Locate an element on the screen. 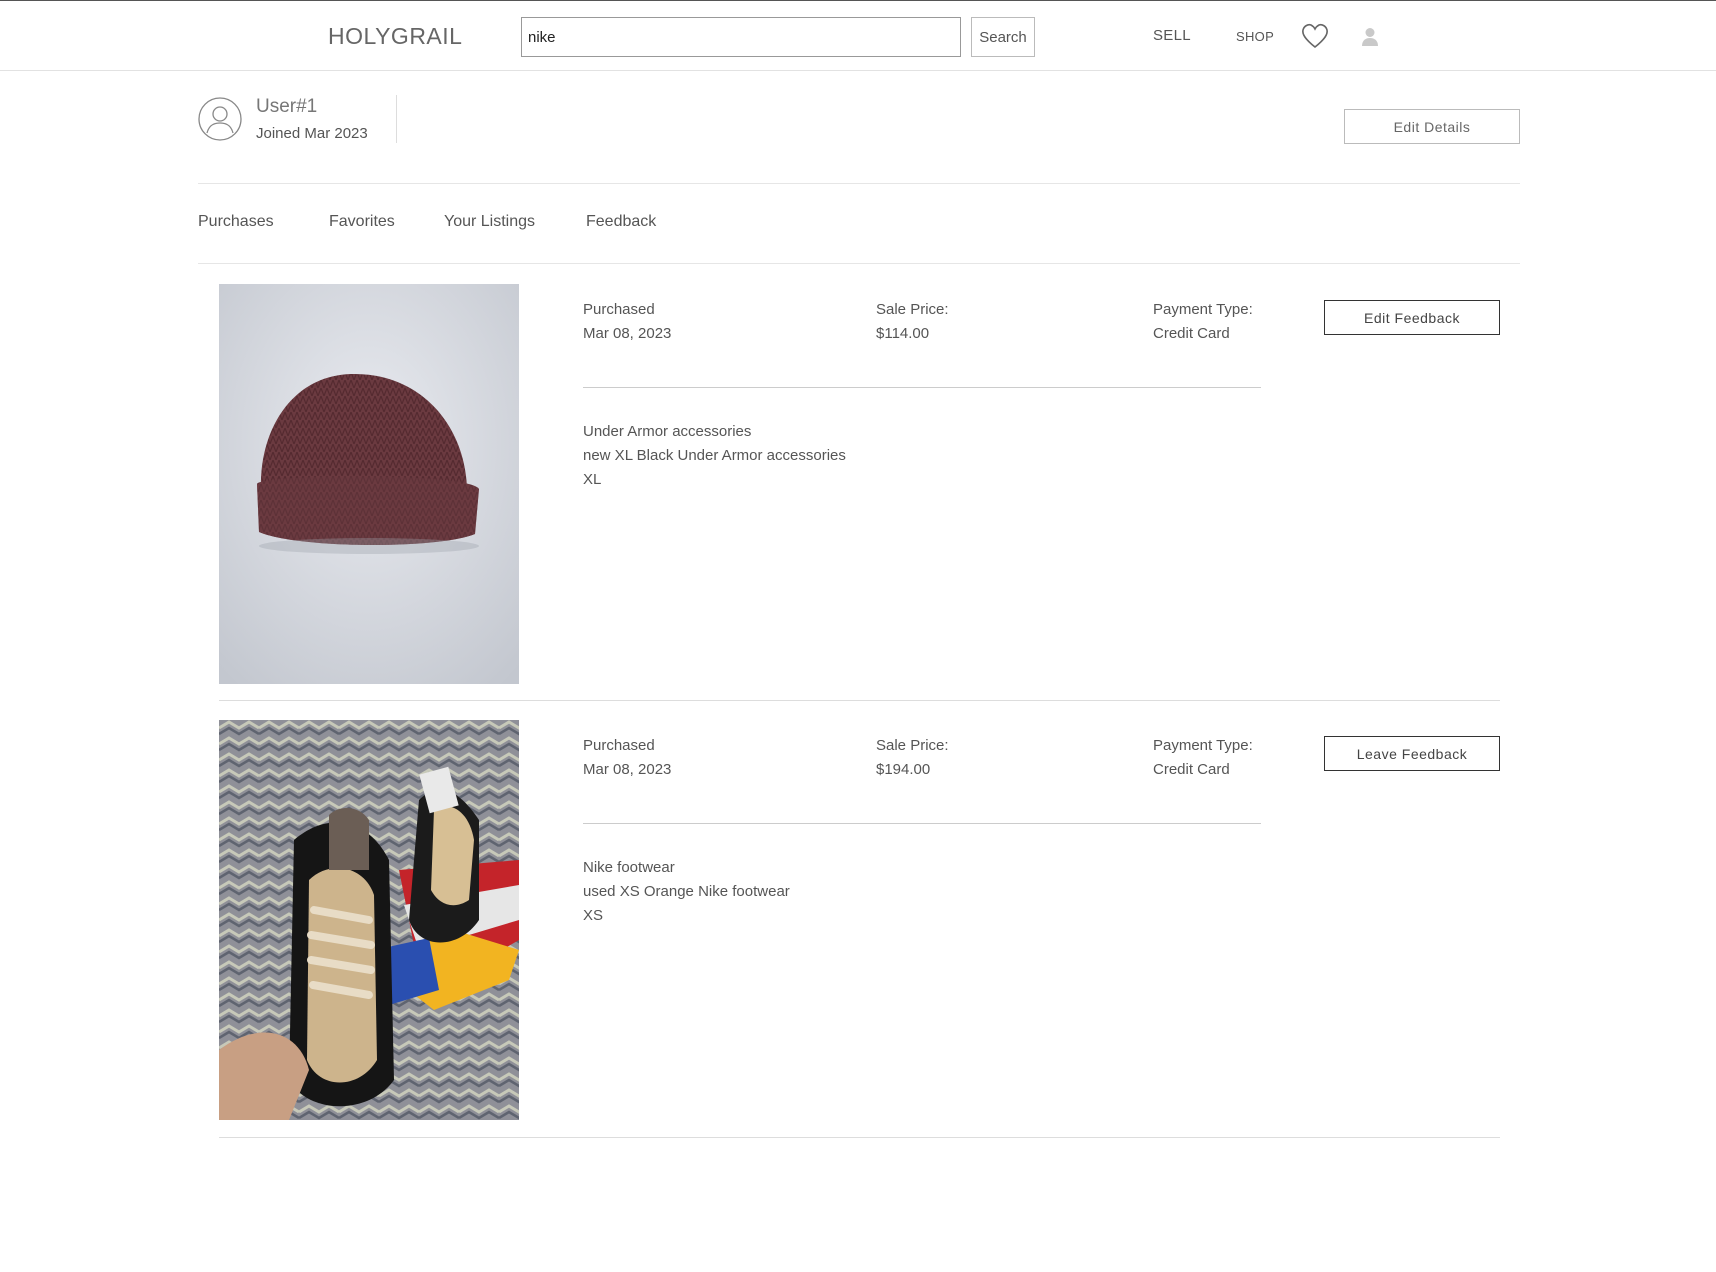 This screenshot has width=1716, height=1272. product-image-sneakers is located at coordinates (369, 920).